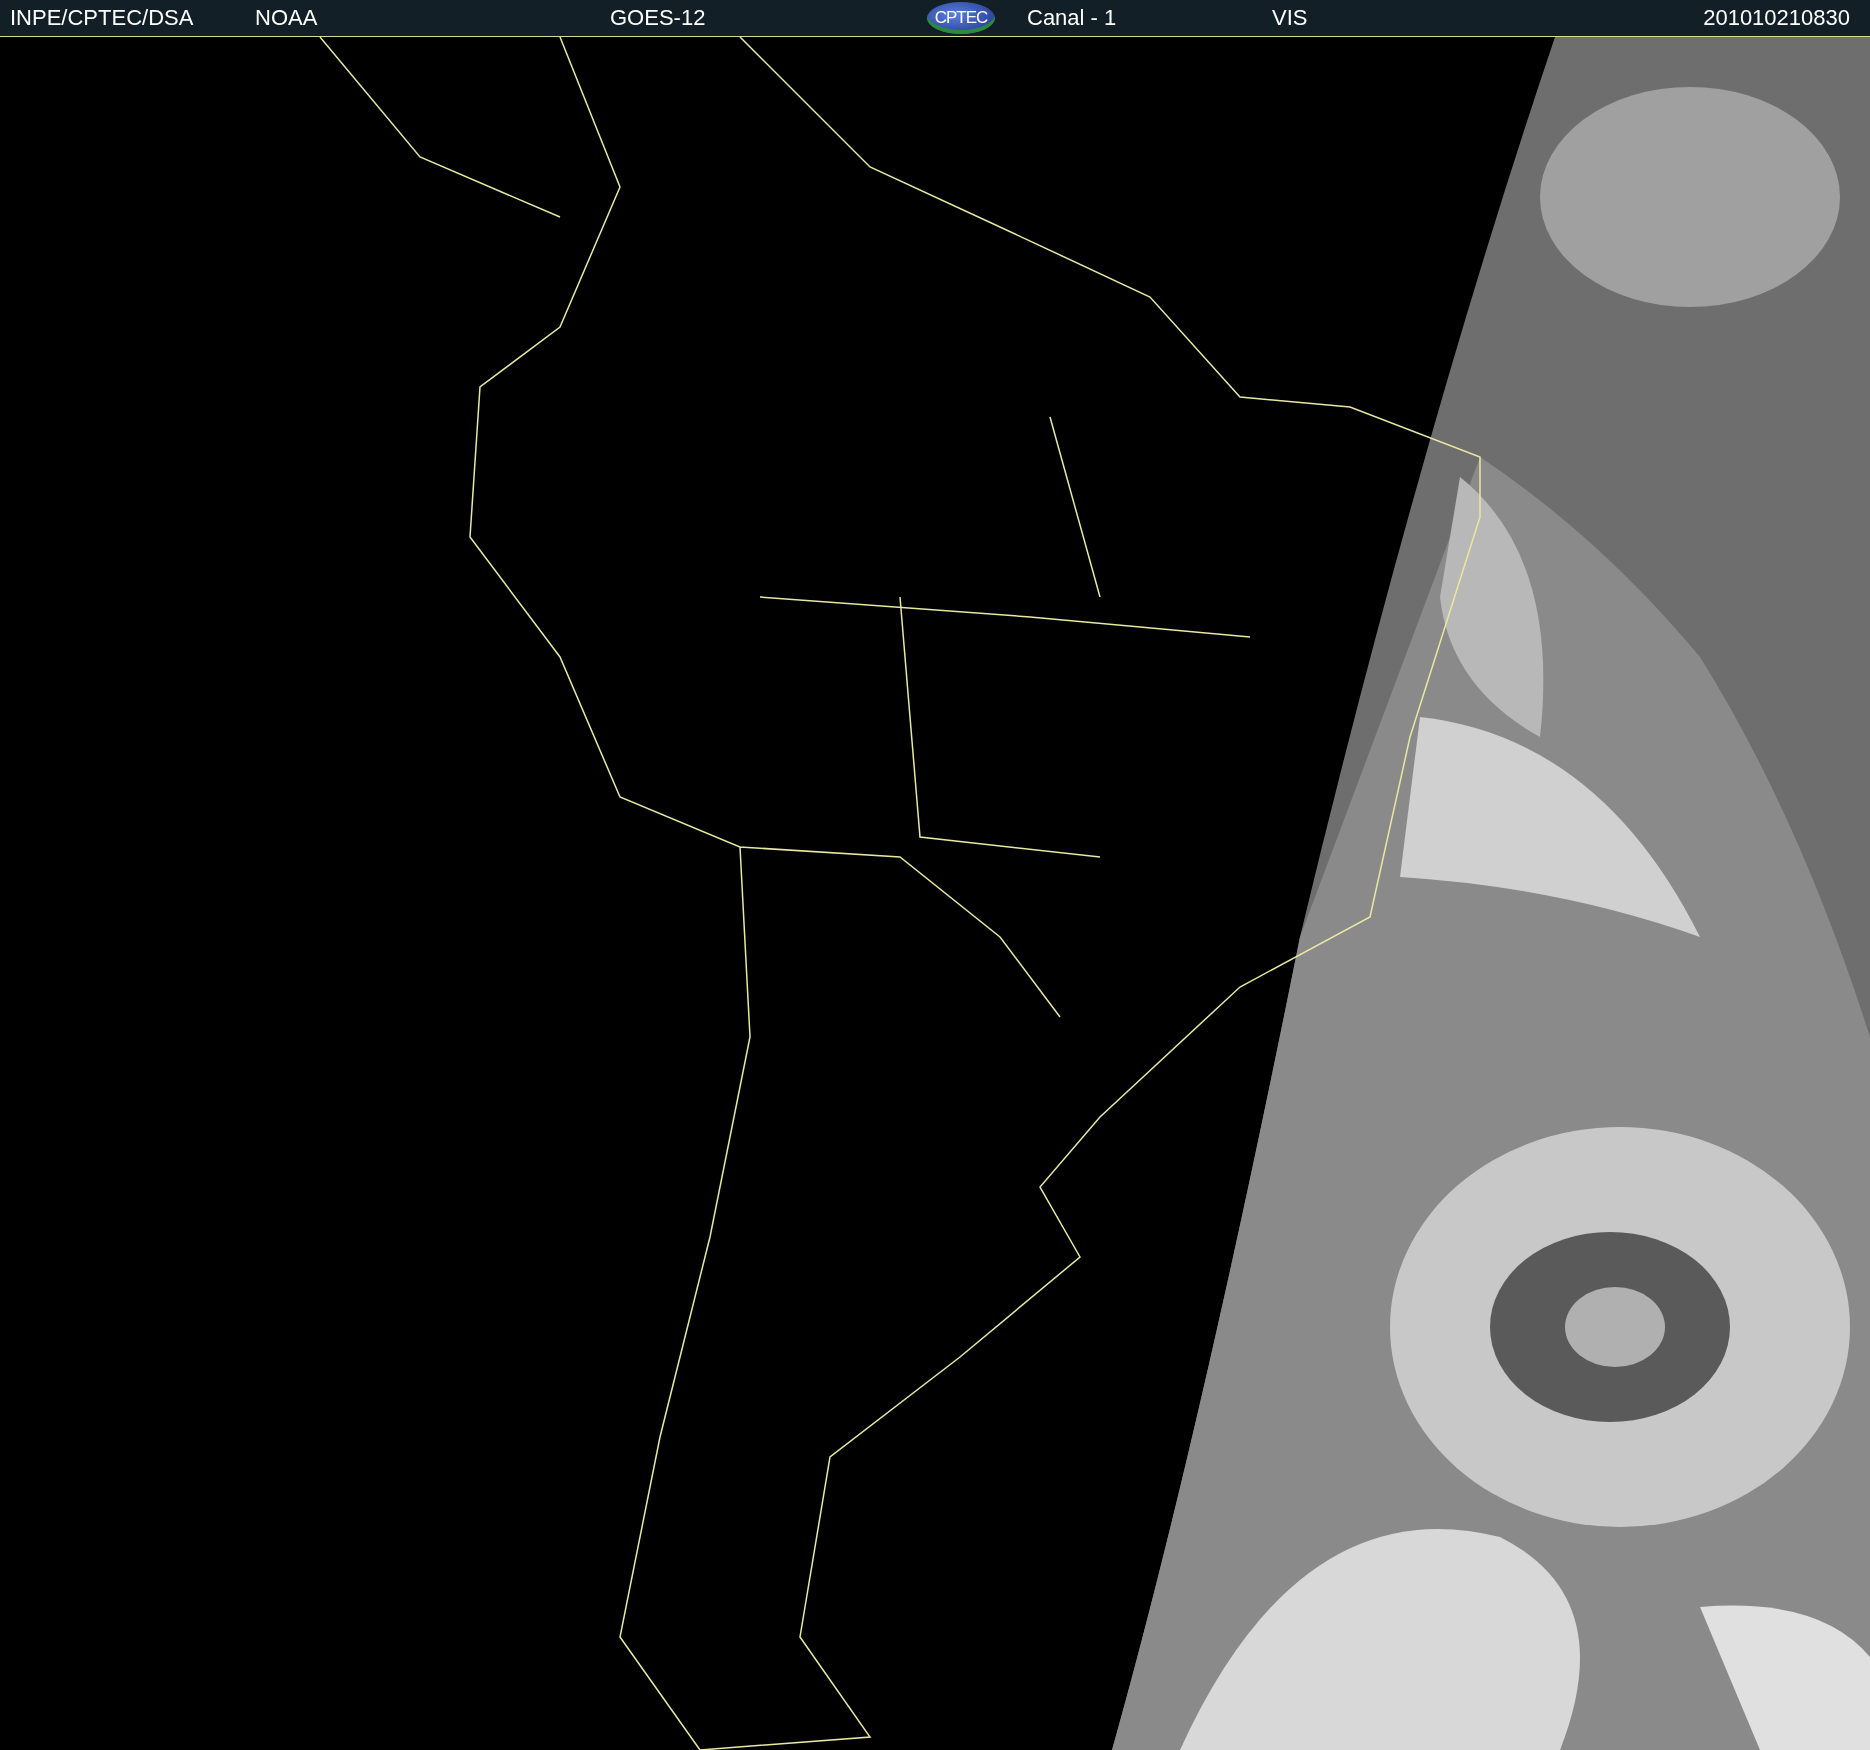  What do you see at coordinates (1072, 18) in the screenshot?
I see `header-label: Canal - 1` at bounding box center [1072, 18].